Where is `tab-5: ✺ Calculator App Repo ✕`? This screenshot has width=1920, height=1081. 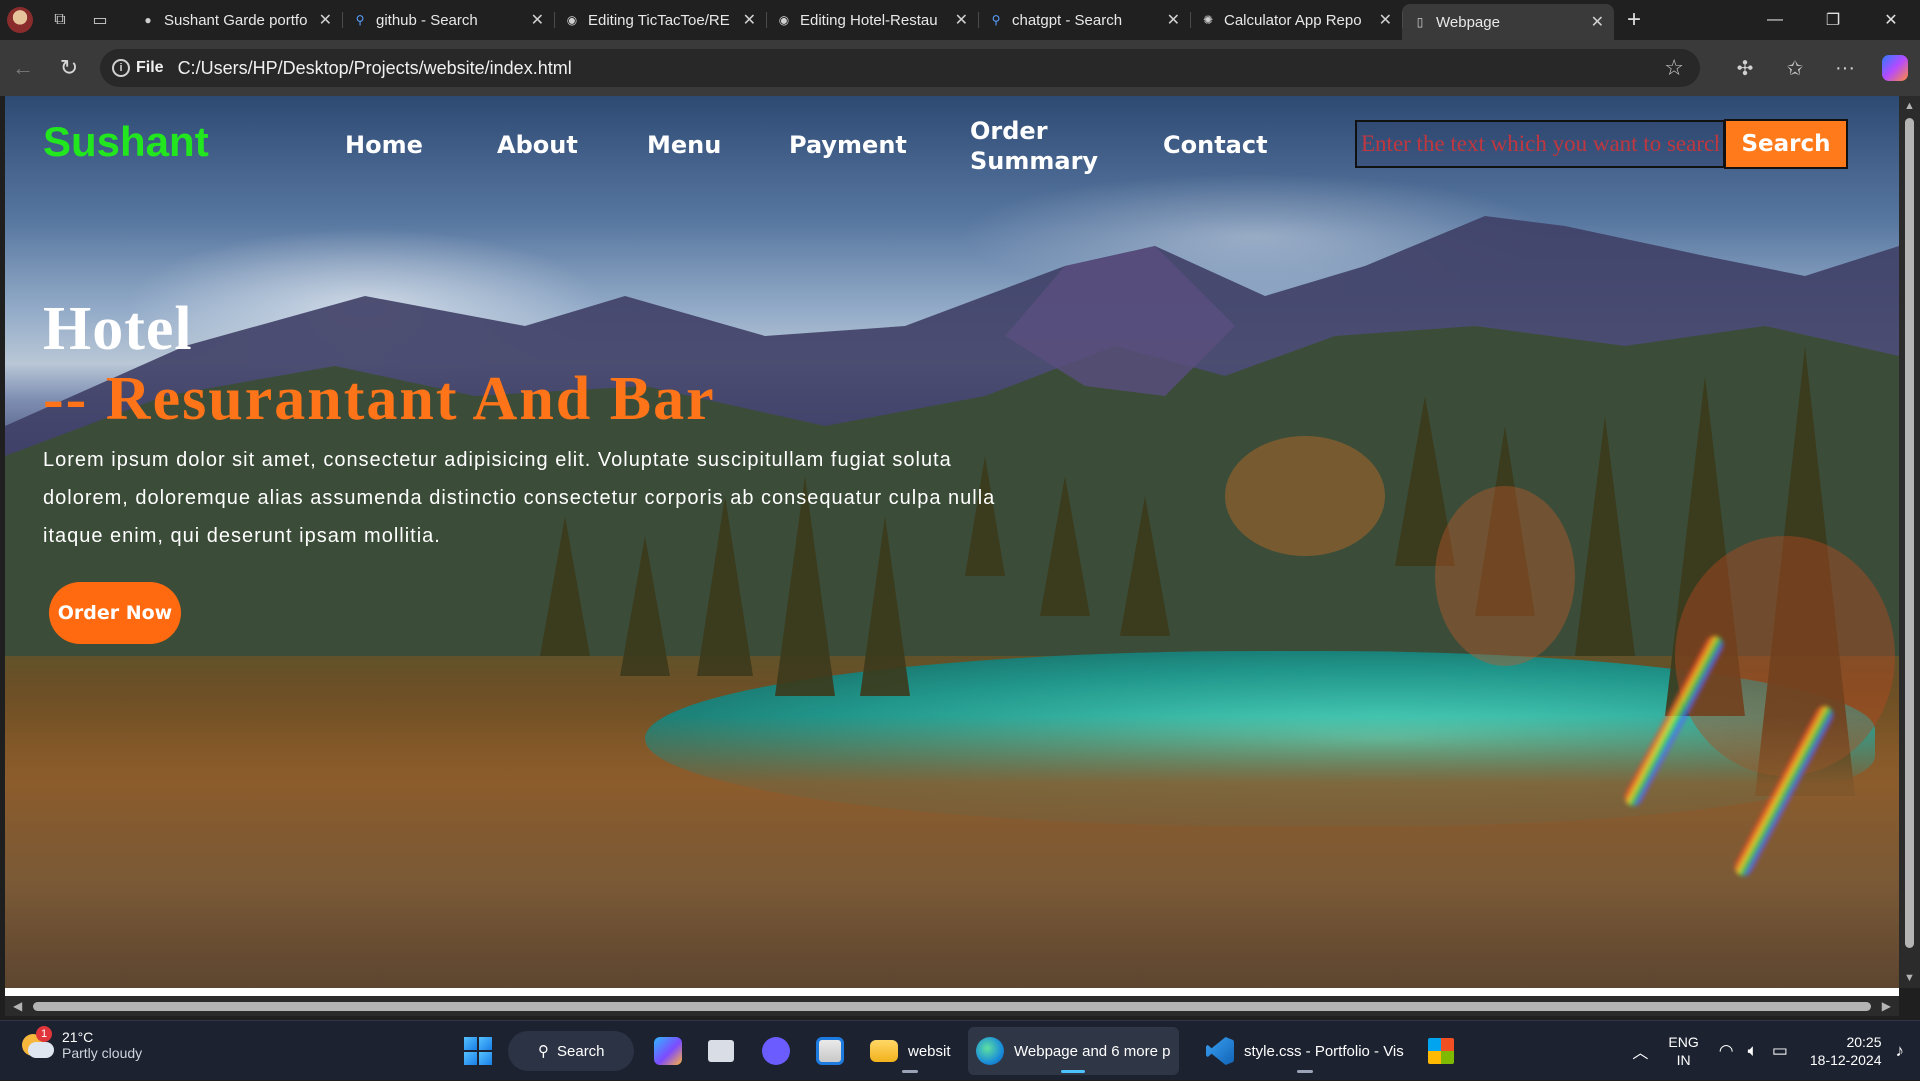 tab-5: ✺ Calculator App Repo ✕ is located at coordinates (1296, 20).